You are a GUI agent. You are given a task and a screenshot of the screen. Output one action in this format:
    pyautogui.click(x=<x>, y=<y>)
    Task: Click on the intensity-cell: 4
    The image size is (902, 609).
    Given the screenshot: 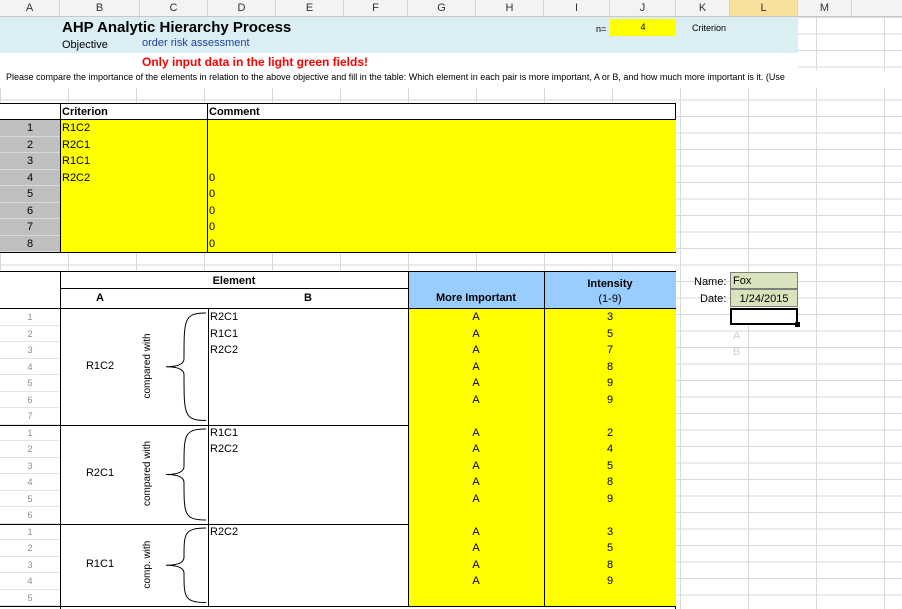 What is the action you would take?
    pyautogui.click(x=610, y=449)
    